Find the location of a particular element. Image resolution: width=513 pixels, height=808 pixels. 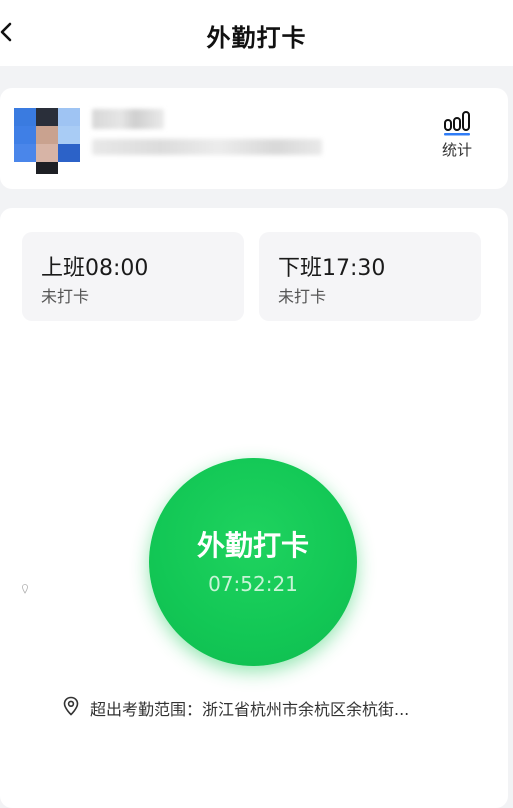

map-pin-icon is located at coordinates (25, 589).